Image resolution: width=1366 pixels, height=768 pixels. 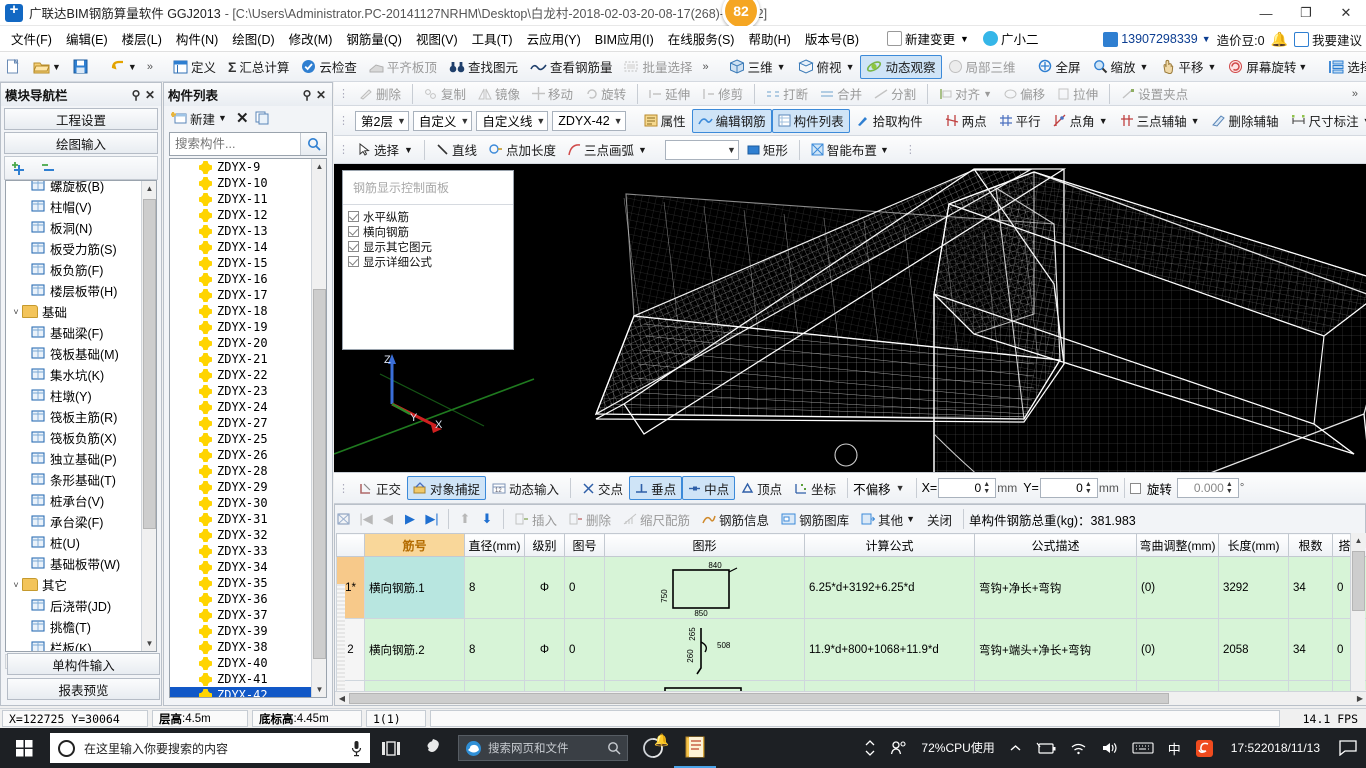 What do you see at coordinates (74, 437) in the screenshot?
I see `nav-tree-item: 筏板负筋(X)` at bounding box center [74, 437].